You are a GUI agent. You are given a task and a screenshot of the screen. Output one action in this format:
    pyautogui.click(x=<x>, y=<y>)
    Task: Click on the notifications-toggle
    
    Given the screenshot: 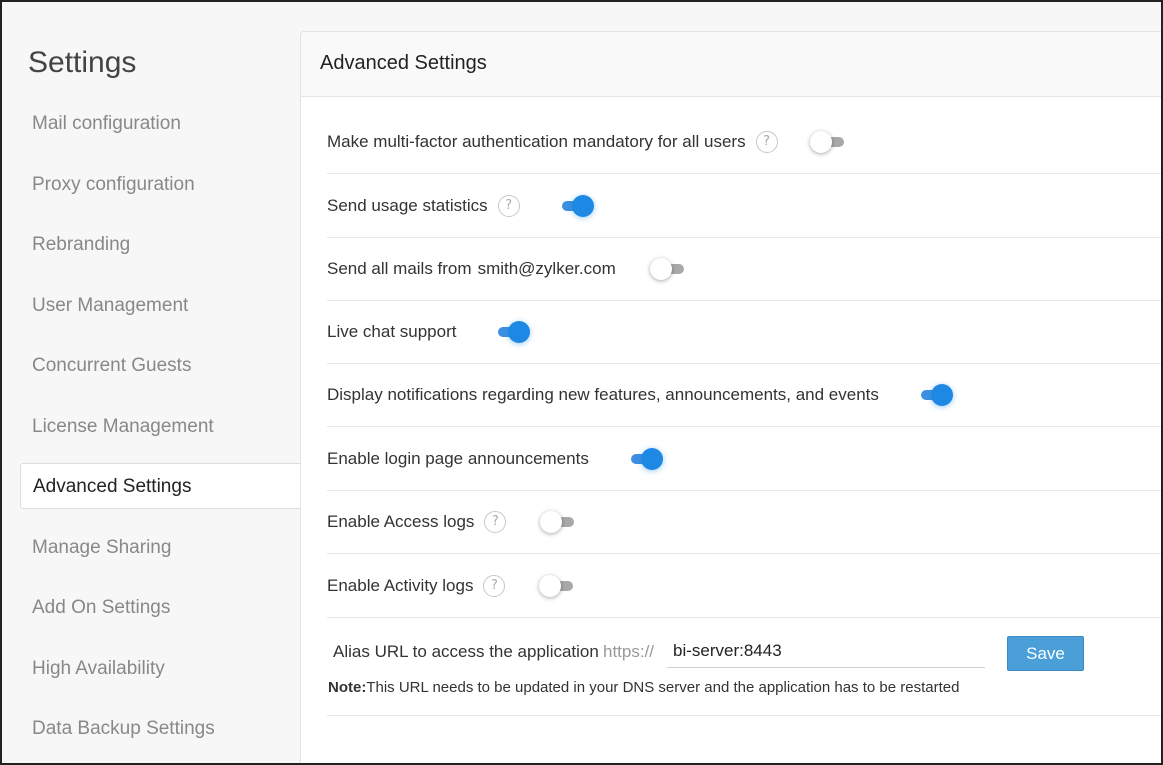 What is the action you would take?
    pyautogui.click(x=933, y=394)
    